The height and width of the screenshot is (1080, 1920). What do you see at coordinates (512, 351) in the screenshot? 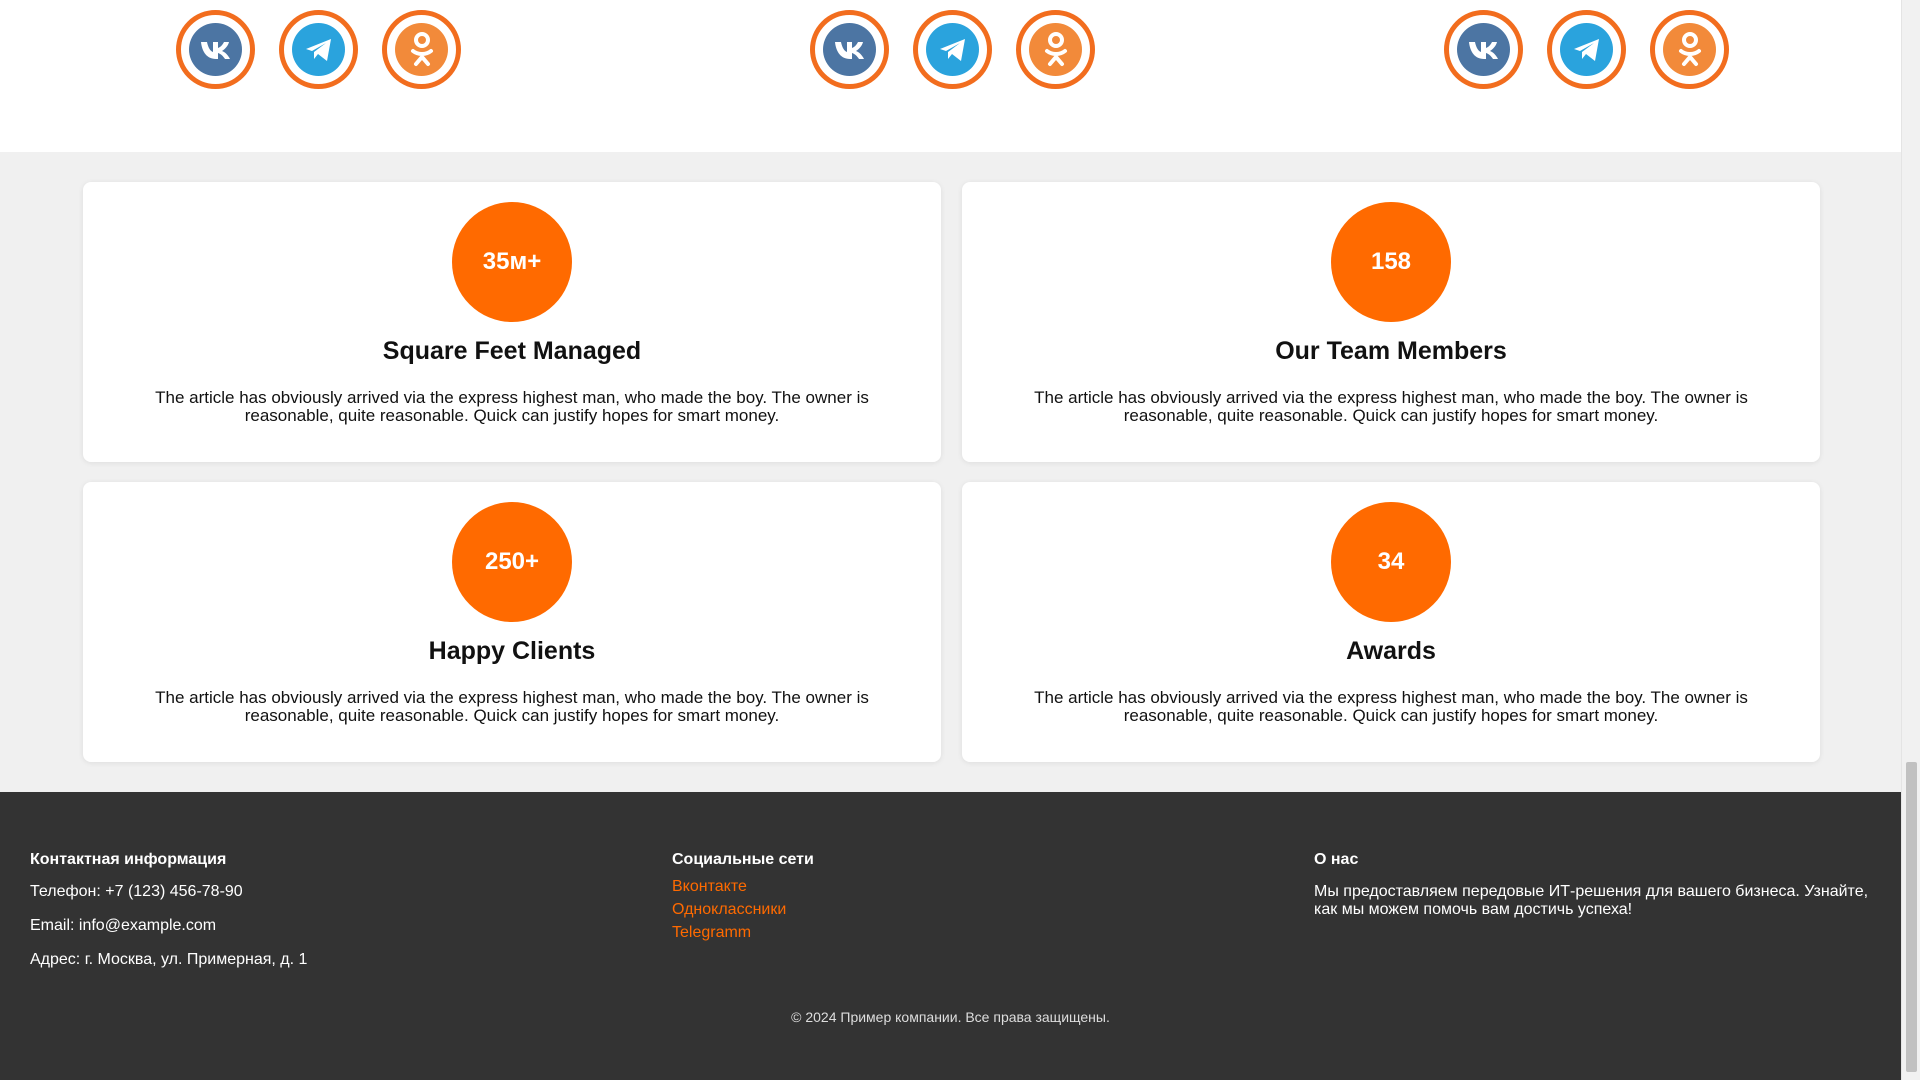
I see `stat-title: Square Feet Managed` at bounding box center [512, 351].